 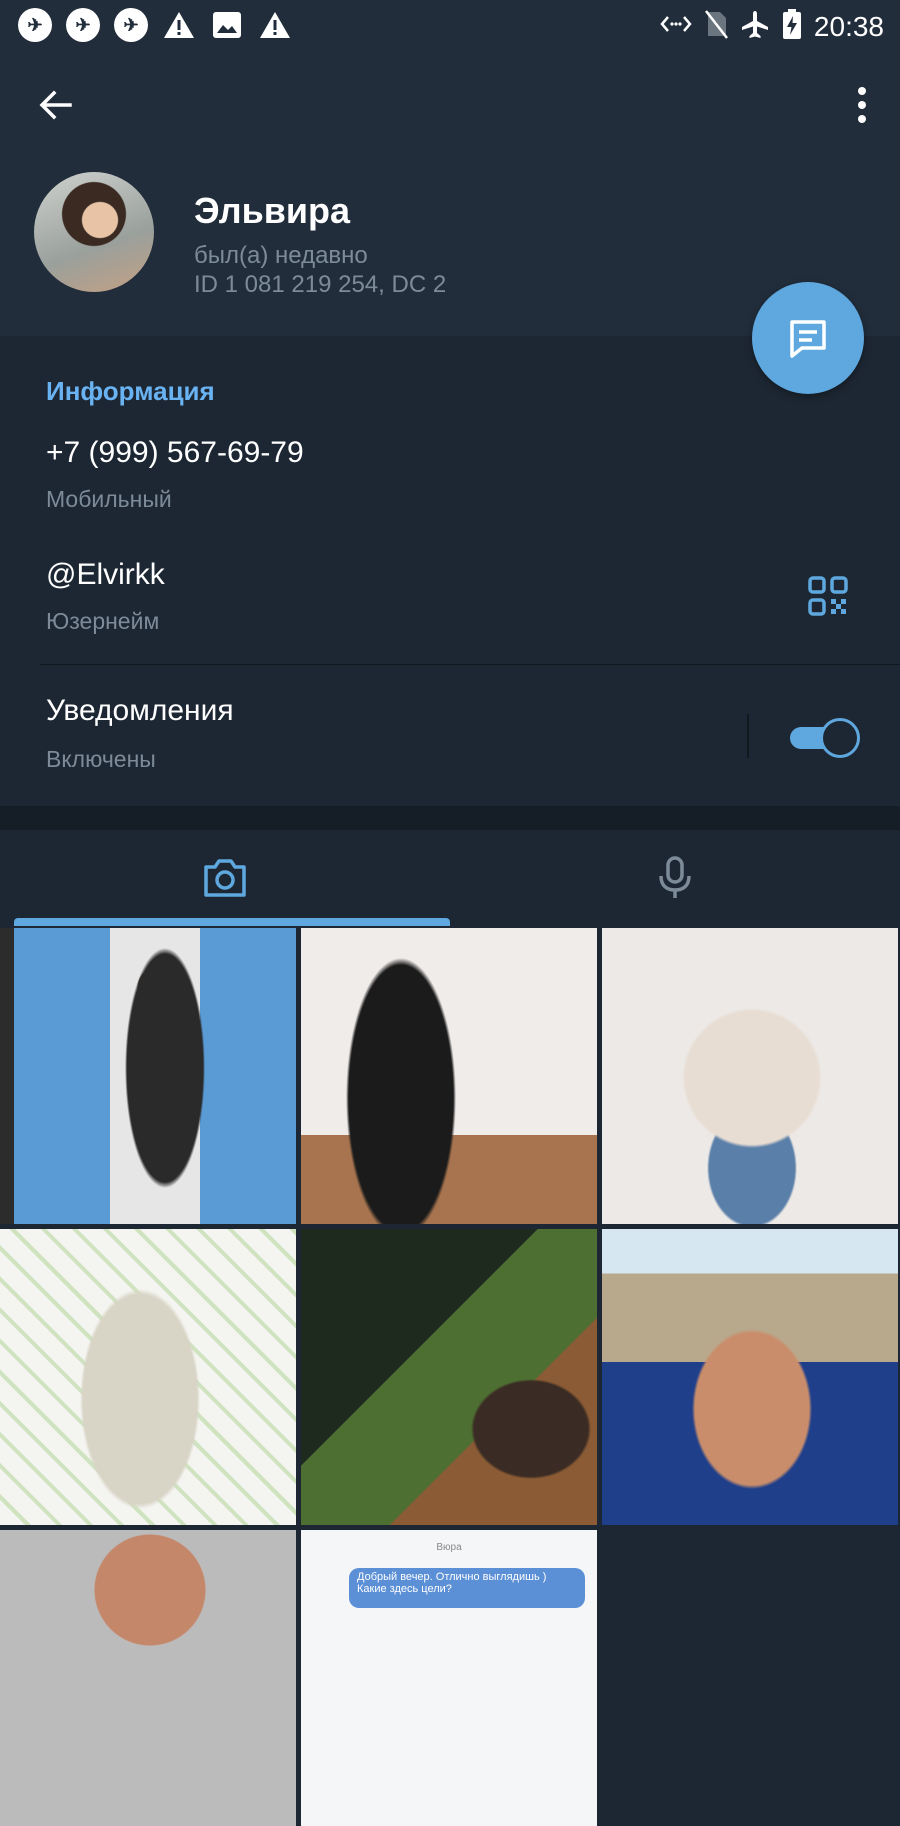 I want to click on back-button, so click(x=56, y=105).